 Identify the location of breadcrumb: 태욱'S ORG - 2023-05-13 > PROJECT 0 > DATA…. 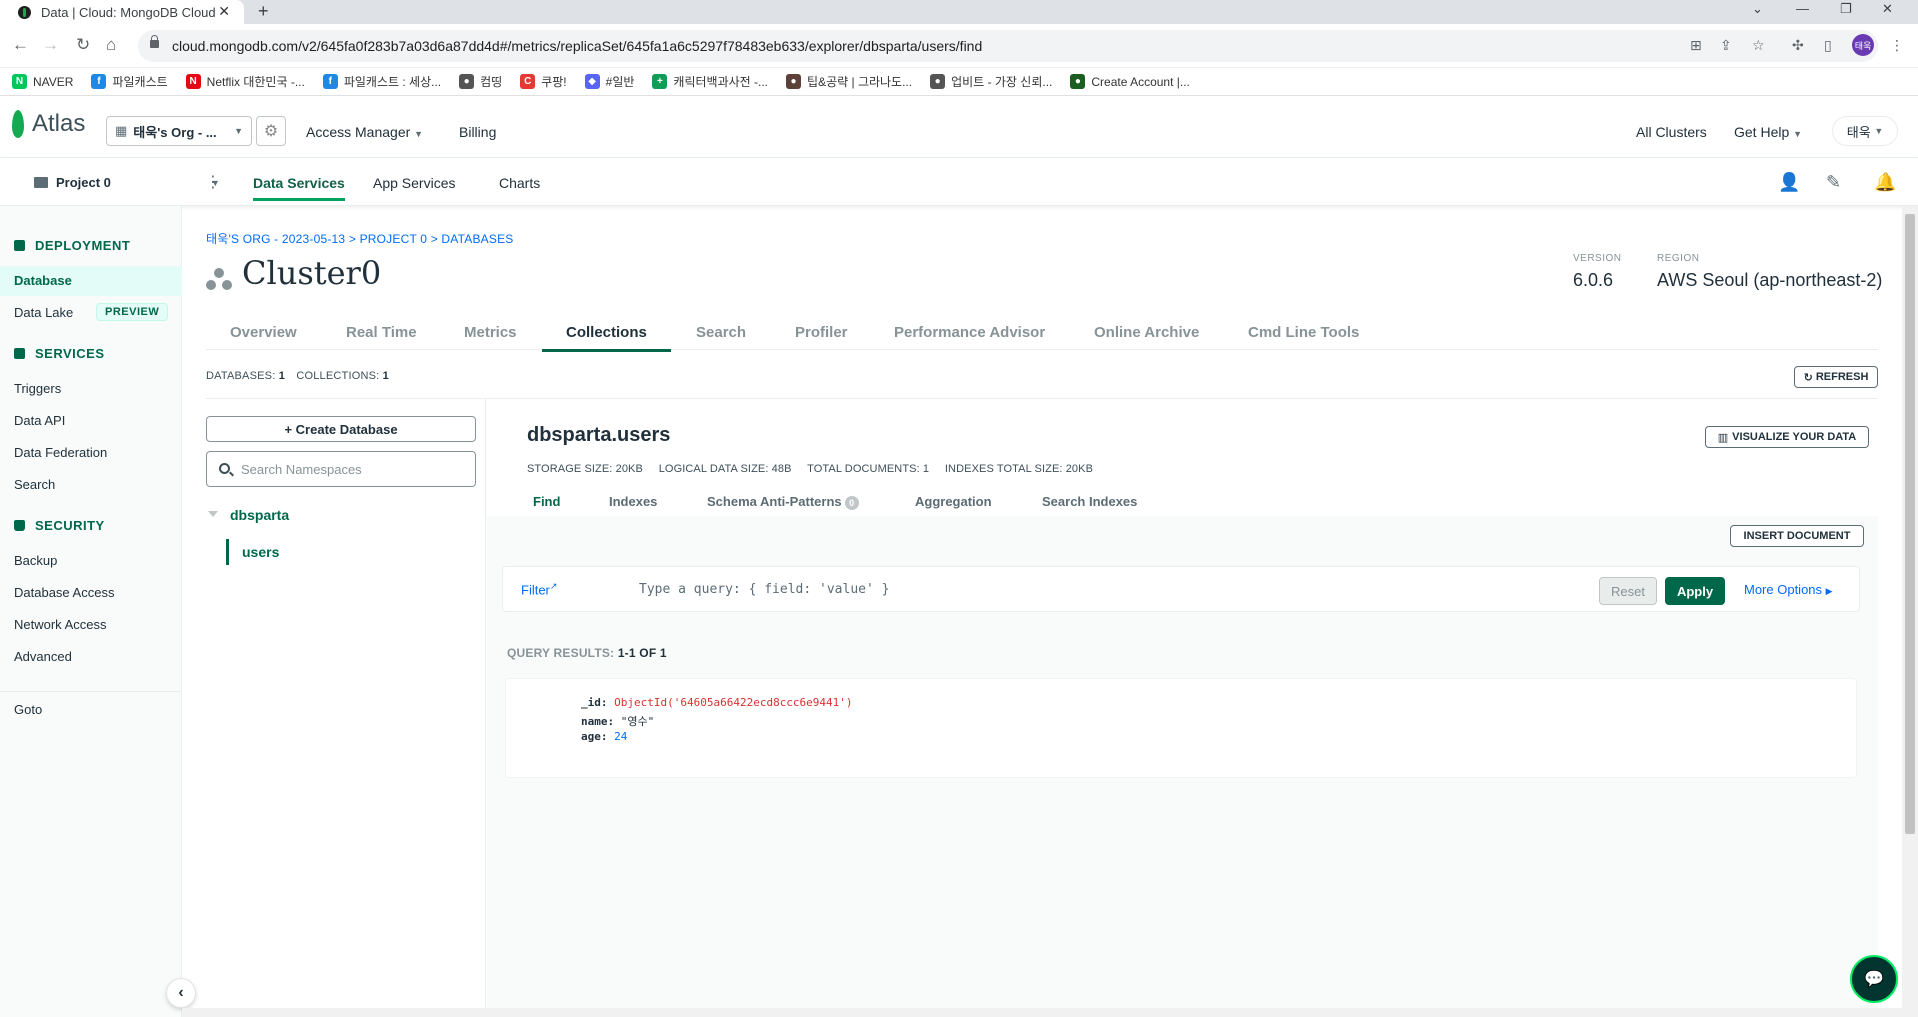
(359, 238).